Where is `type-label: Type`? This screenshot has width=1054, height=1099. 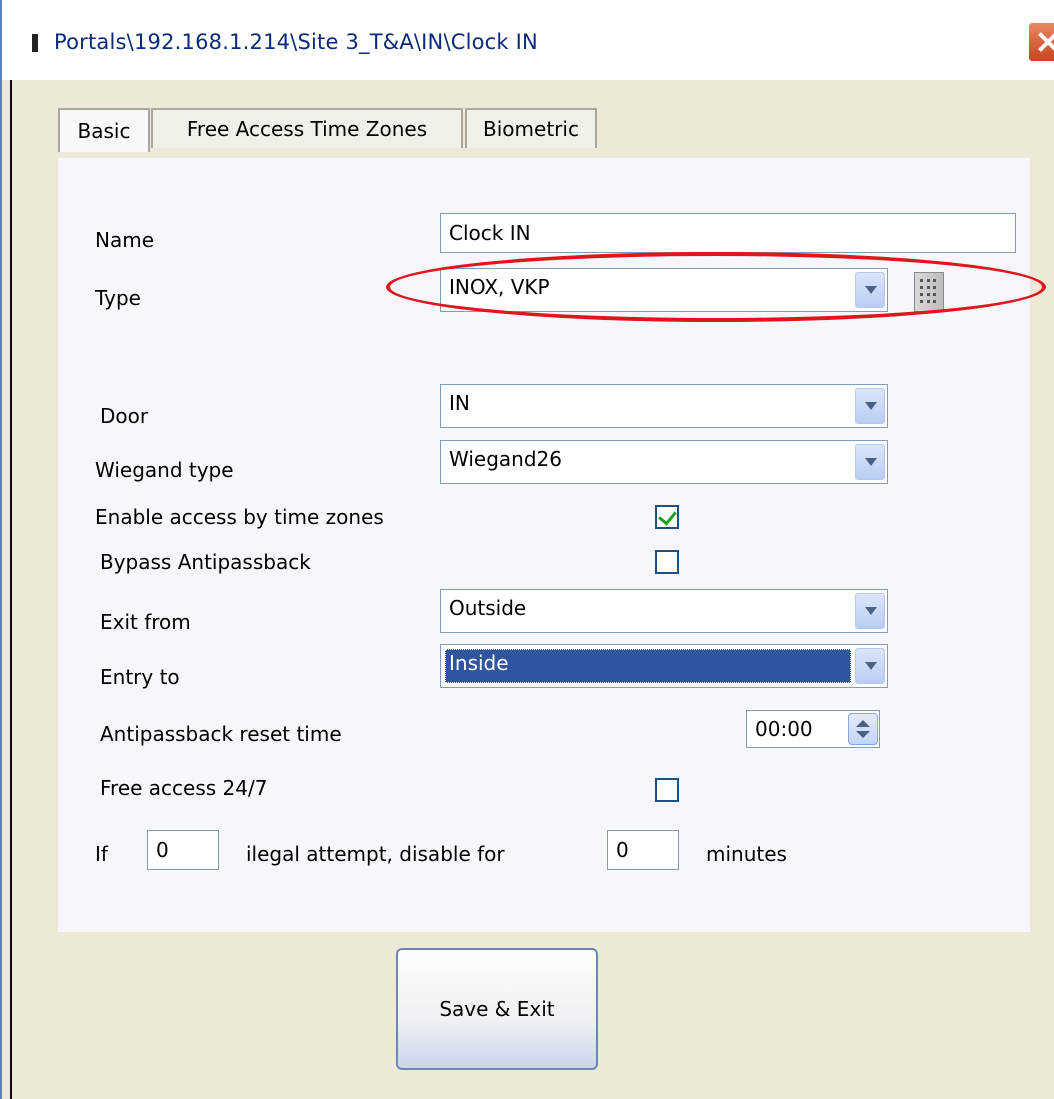 type-label: Type is located at coordinates (118, 298).